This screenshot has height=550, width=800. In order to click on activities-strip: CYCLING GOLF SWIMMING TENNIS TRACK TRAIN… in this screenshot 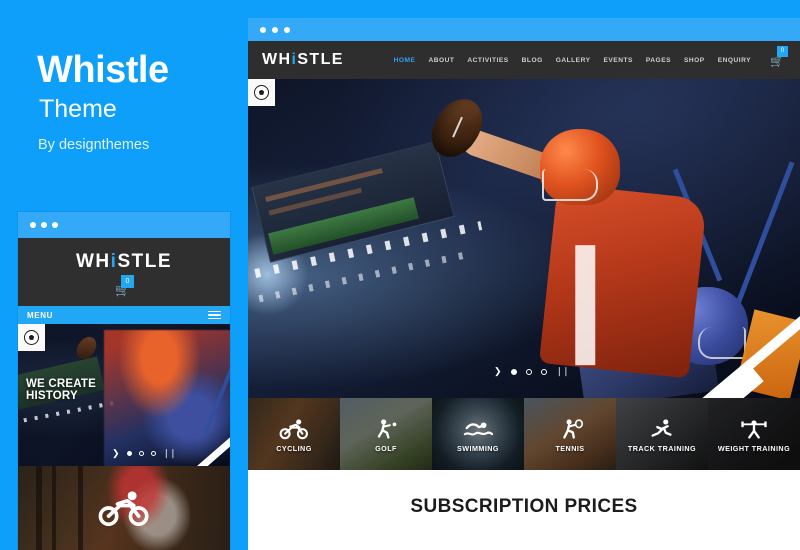, I will do `click(524, 434)`.